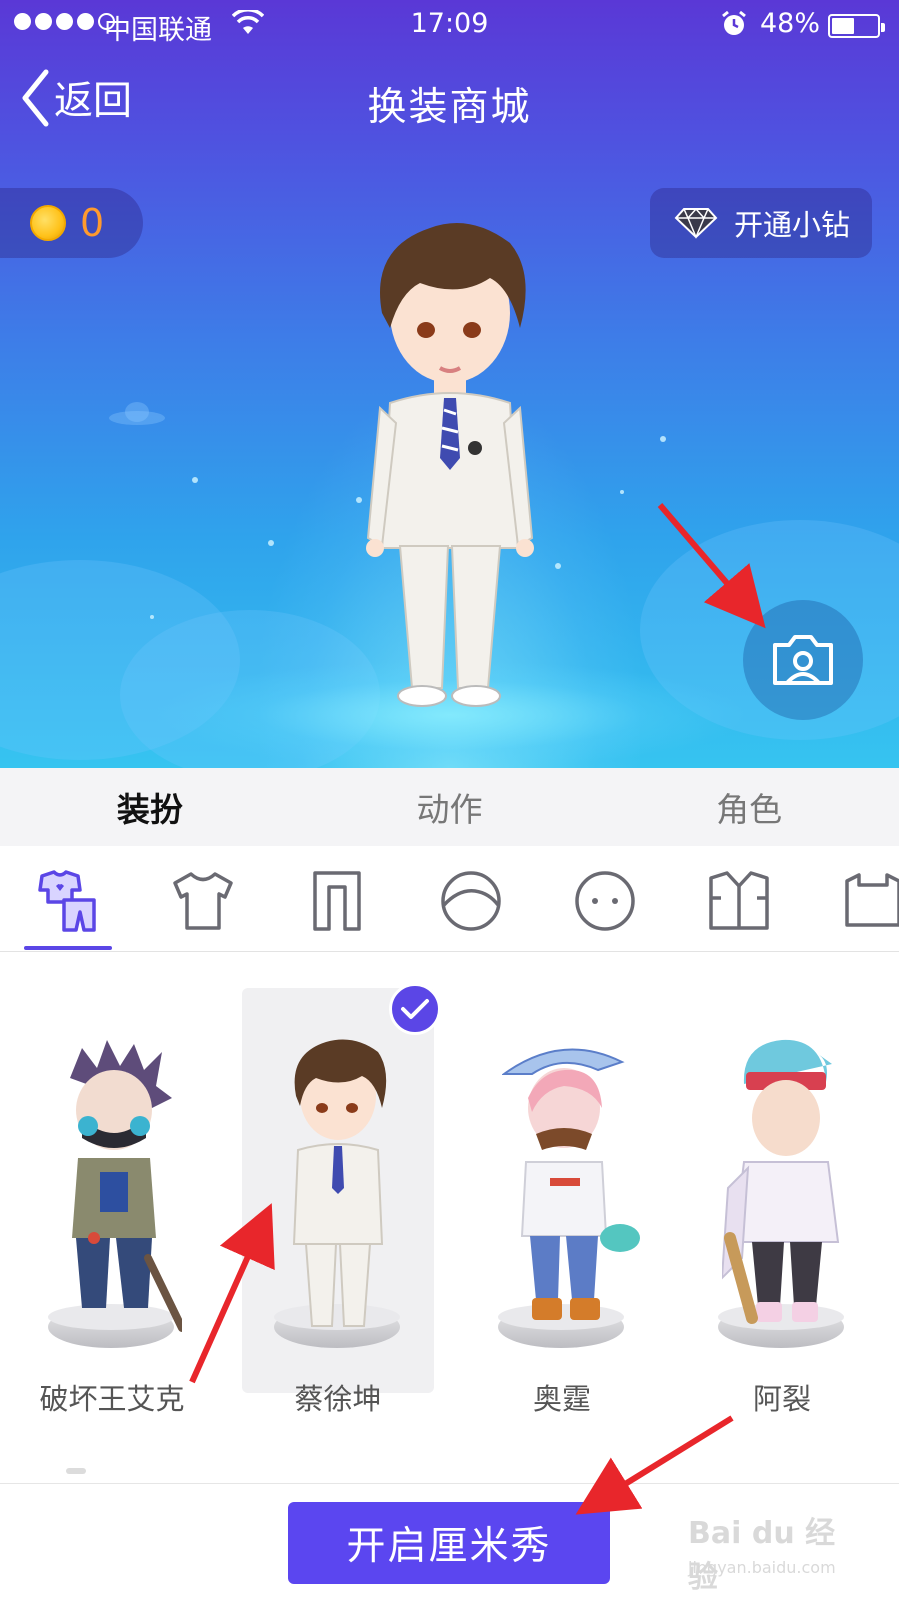 This screenshot has width=899, height=1600. I want to click on top-icon, so click(872, 900).